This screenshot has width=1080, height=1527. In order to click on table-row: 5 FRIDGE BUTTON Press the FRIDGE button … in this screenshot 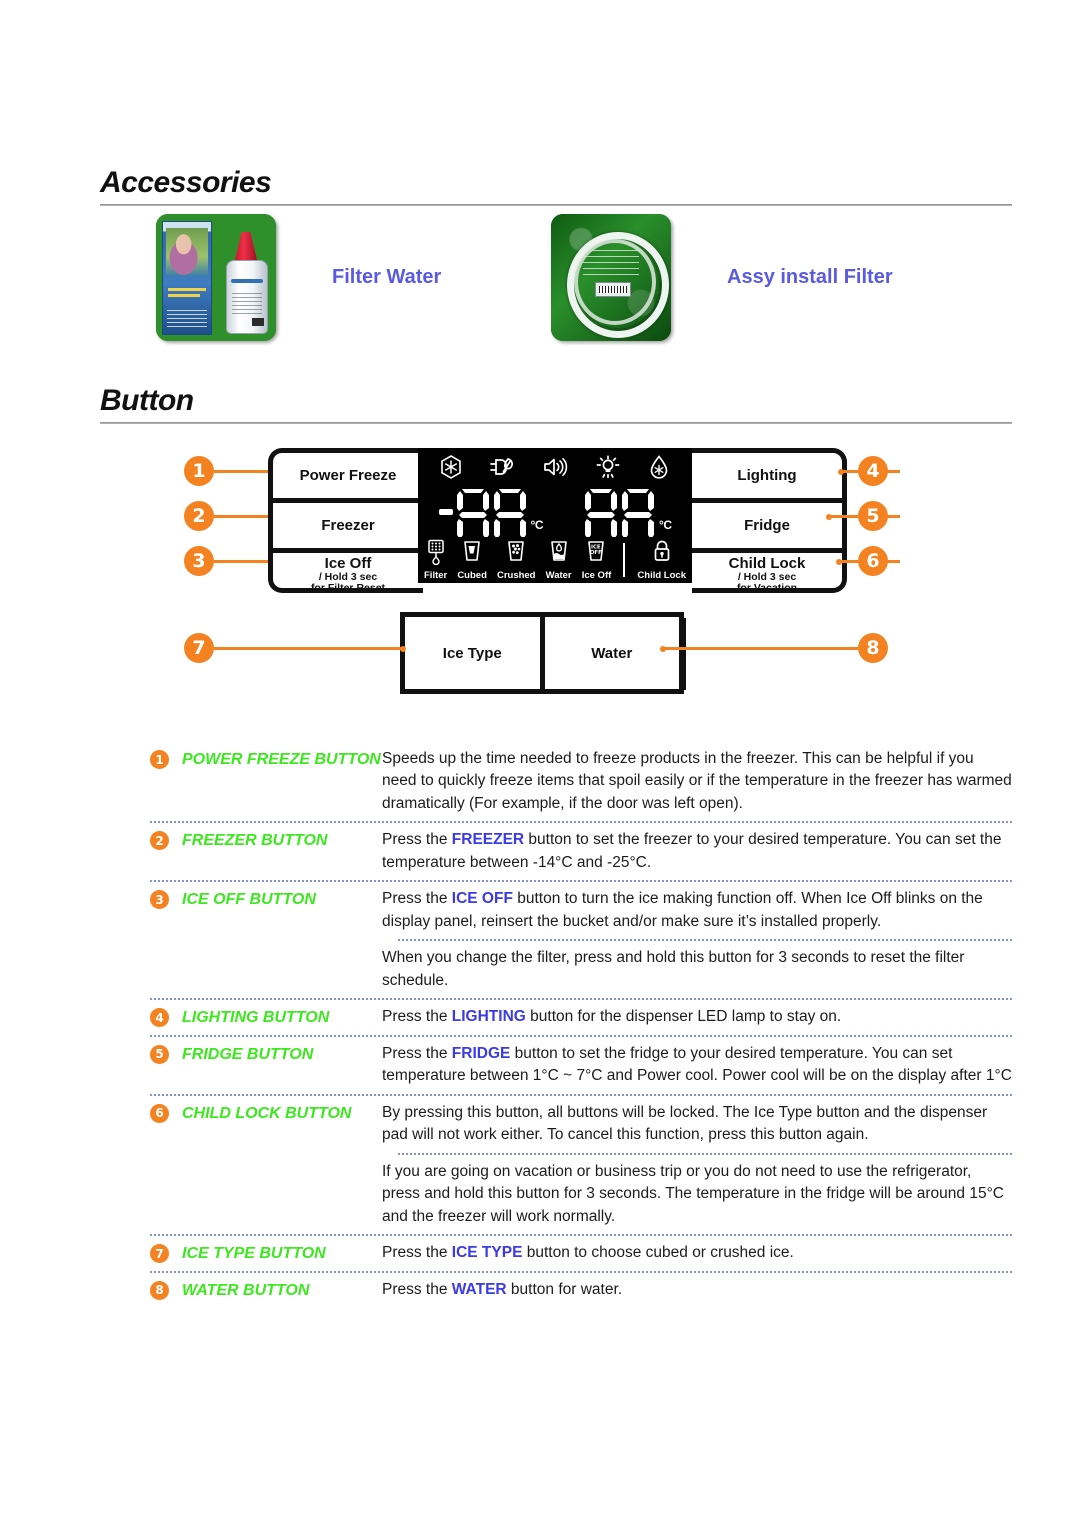, I will do `click(581, 1065)`.